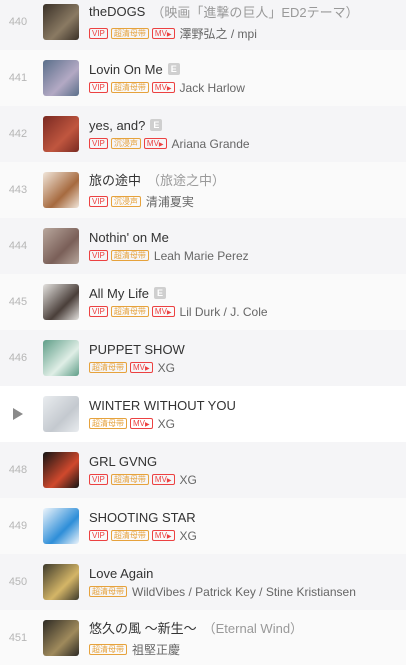 The width and height of the screenshot is (406, 665). What do you see at coordinates (157, 190) in the screenshot?
I see `track-meta: 旅の途中 （旅途之中） VIP 沉浸声 清浦夏実` at bounding box center [157, 190].